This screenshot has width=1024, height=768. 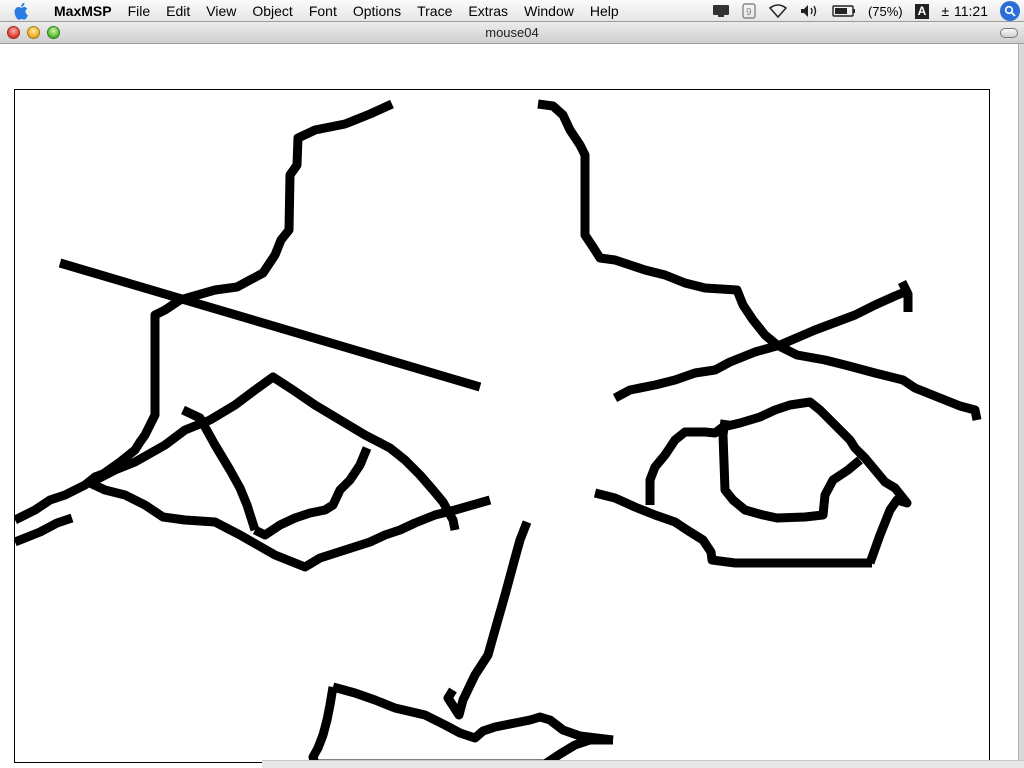 What do you see at coordinates (1009, 33) in the screenshot?
I see `toolbar-toggle-button` at bounding box center [1009, 33].